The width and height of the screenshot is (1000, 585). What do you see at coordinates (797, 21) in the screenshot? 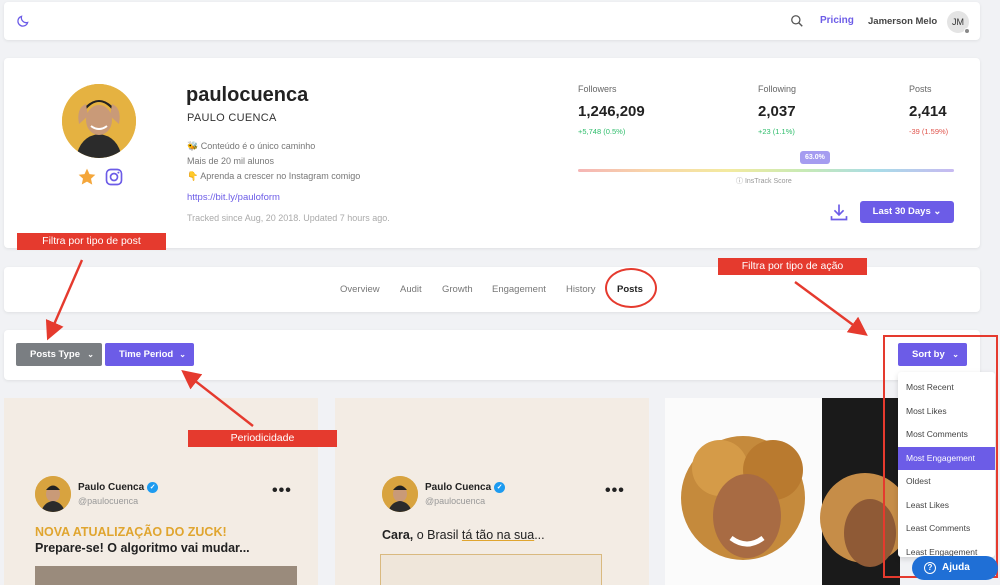
I see `search-icon` at bounding box center [797, 21].